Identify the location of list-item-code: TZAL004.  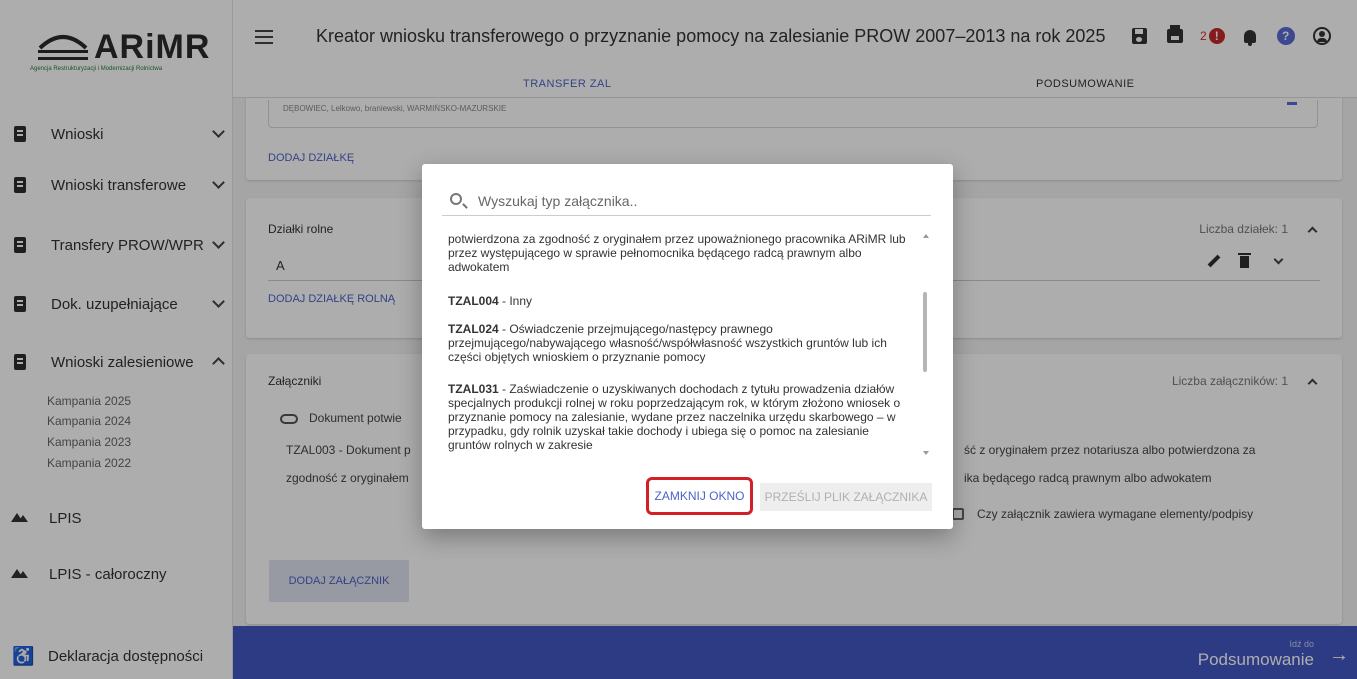
(473, 301).